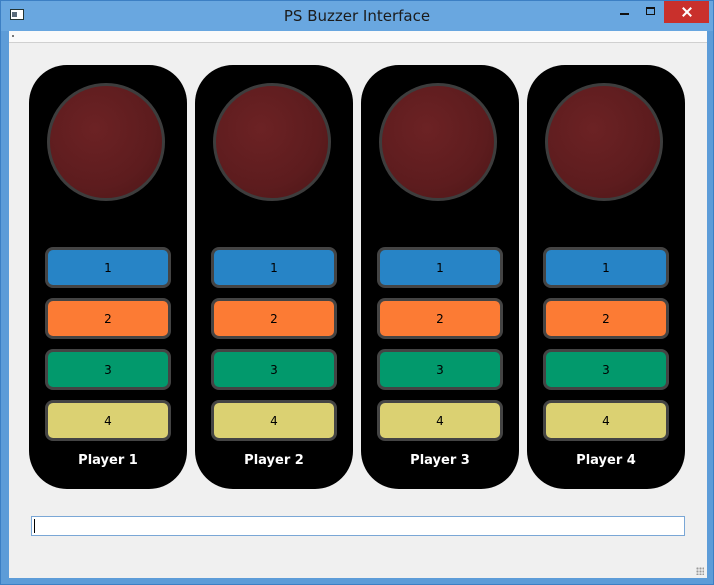 Image resolution: width=714 pixels, height=585 pixels. I want to click on player-label: Player 4, so click(606, 460).